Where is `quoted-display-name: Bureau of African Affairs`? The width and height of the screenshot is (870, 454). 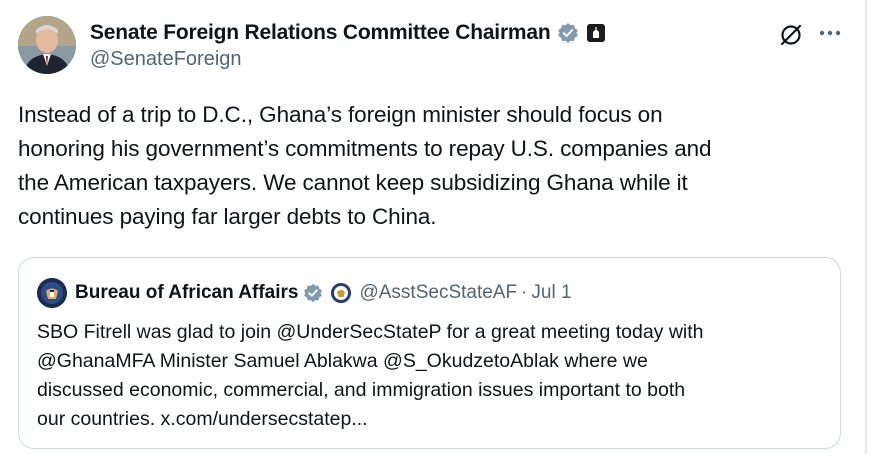 quoted-display-name: Bureau of African Affairs is located at coordinates (186, 293).